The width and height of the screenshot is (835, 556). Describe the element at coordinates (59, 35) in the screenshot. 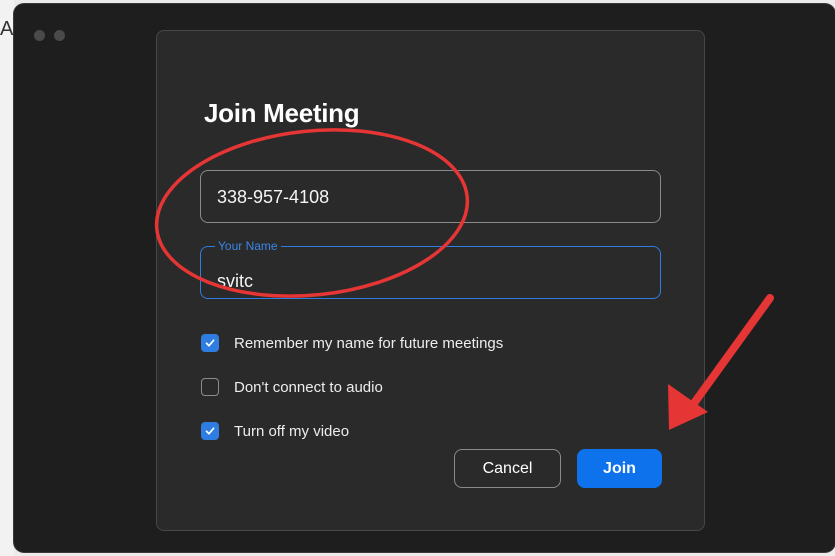

I see `window-minimize-dot` at that location.